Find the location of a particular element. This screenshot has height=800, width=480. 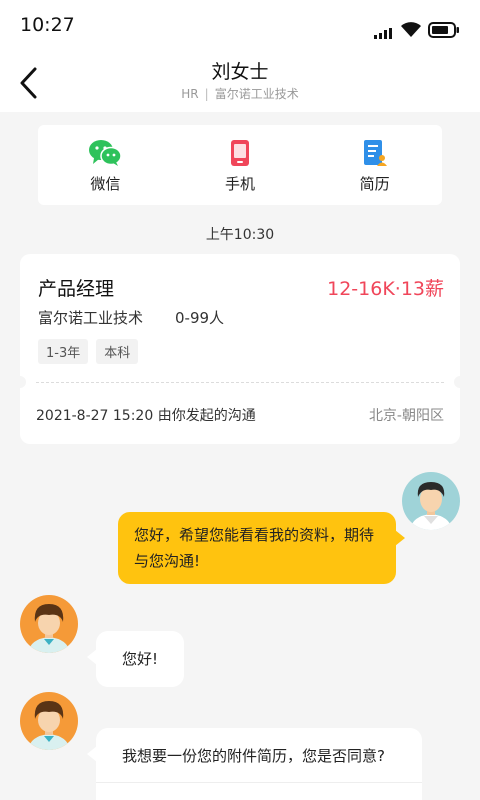

message-bubble-incoming: 您好! is located at coordinates (135, 659).